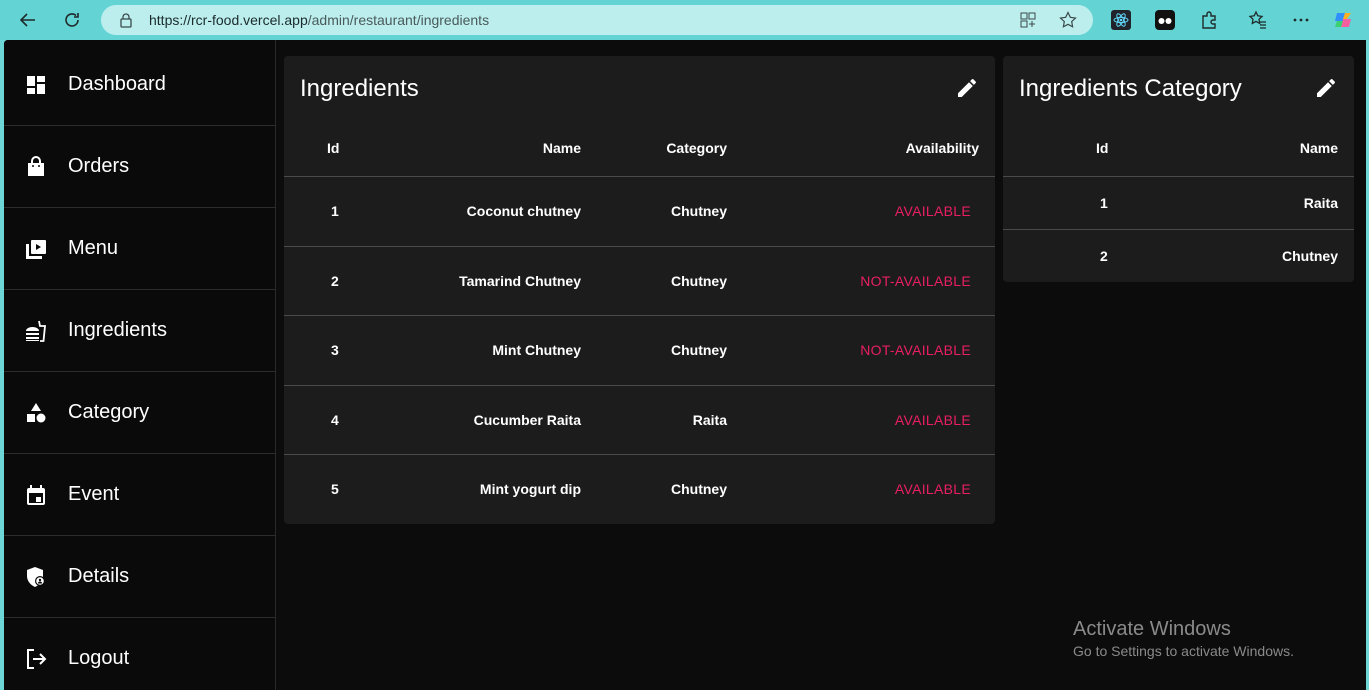 This screenshot has height=690, width=1369. I want to click on column-header-category: Category, so click(696, 148).